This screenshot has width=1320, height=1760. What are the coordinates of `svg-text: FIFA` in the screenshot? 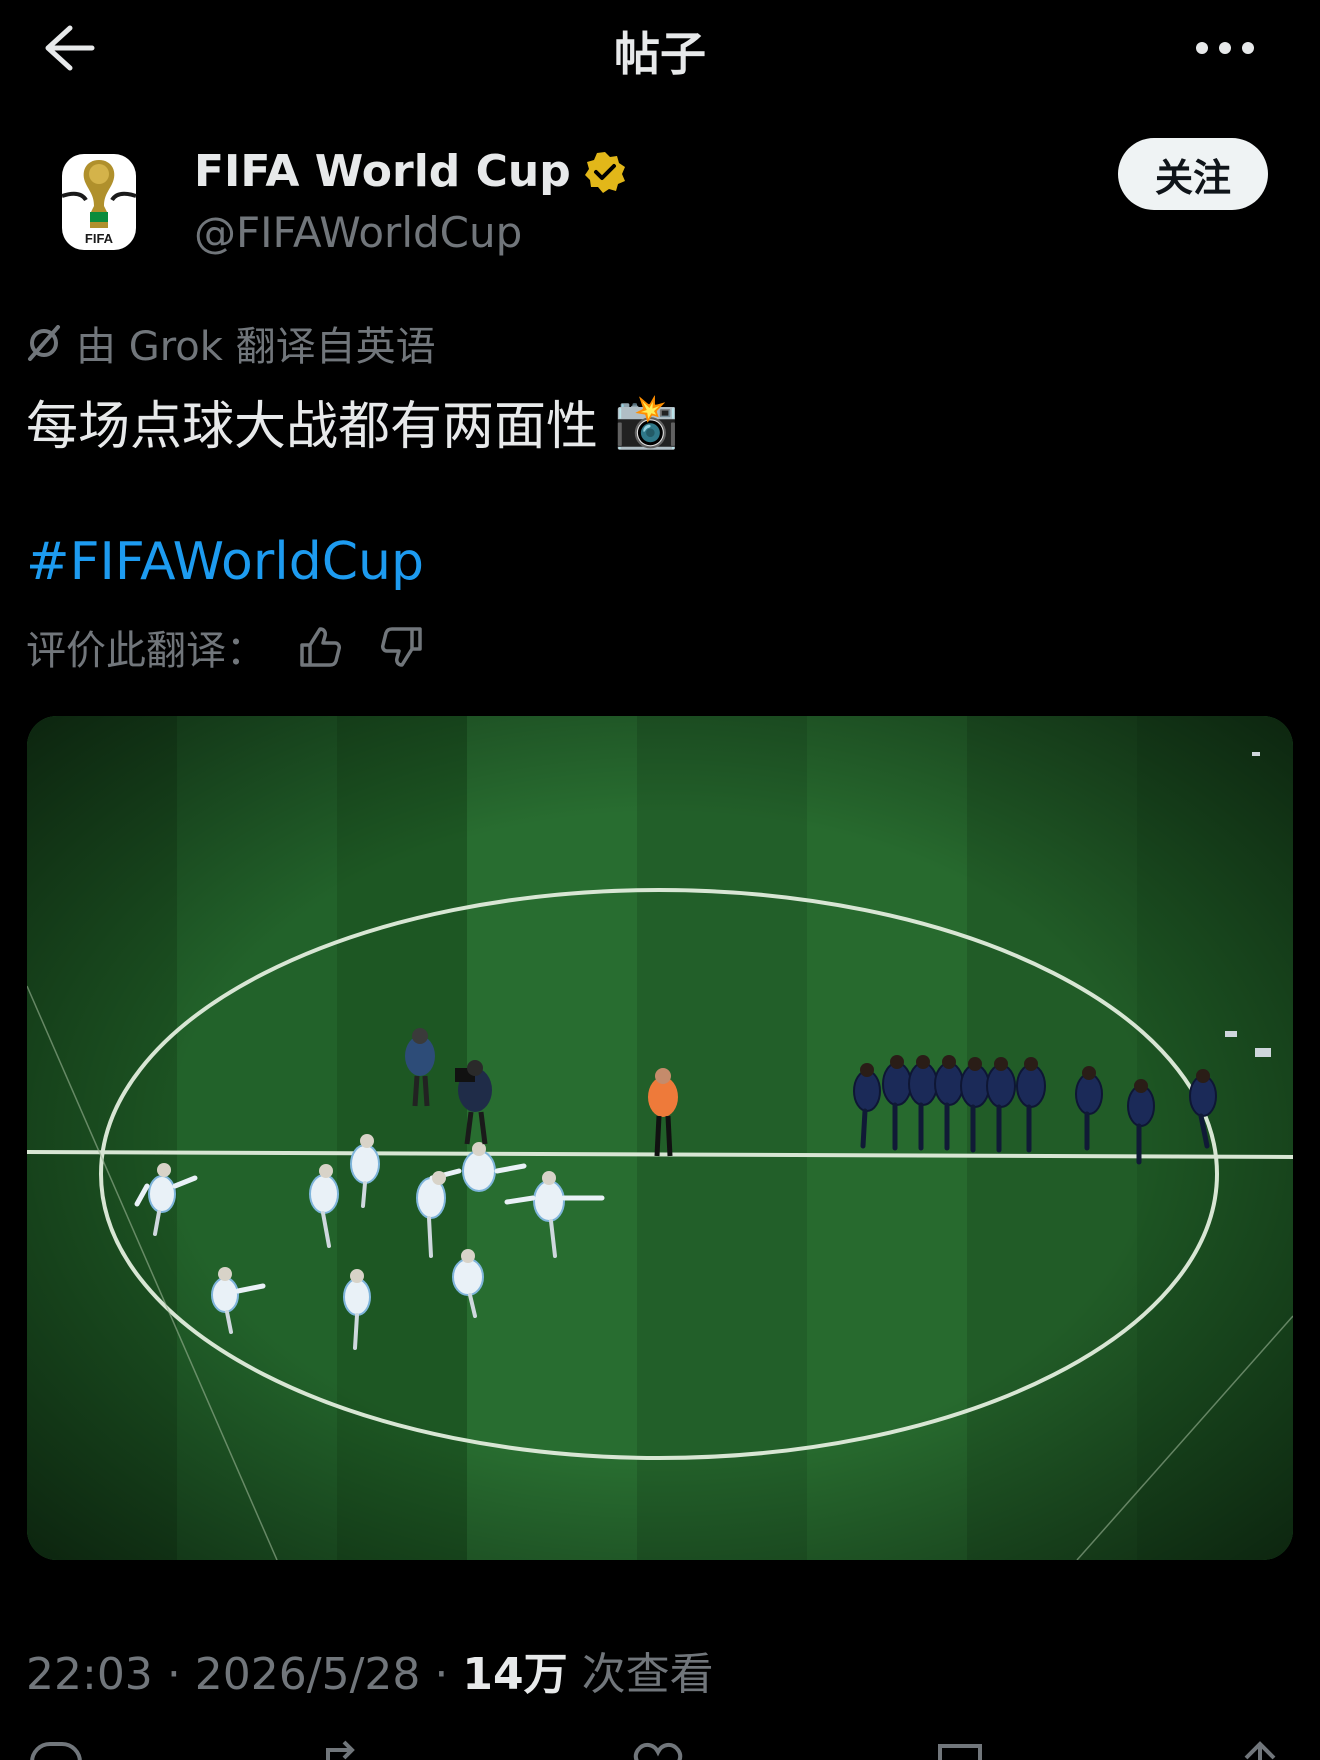 It's located at (99, 238).